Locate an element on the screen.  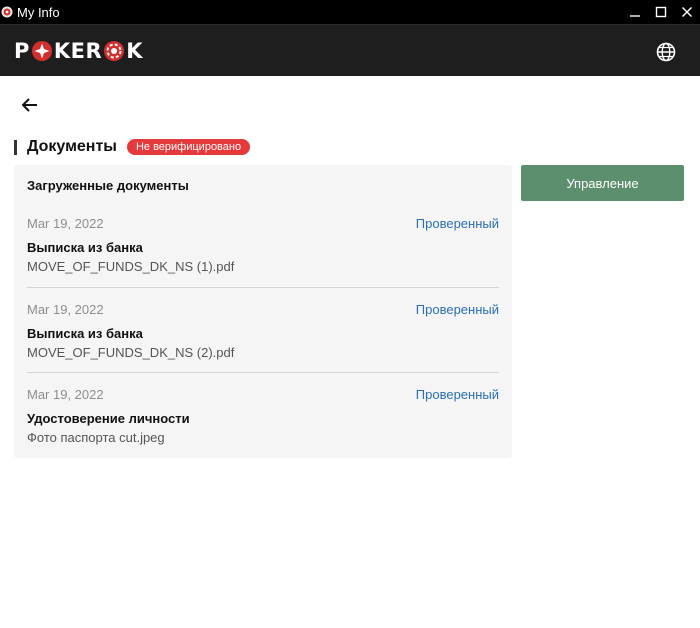
document-type: Удостоверение личности is located at coordinates (108, 418).